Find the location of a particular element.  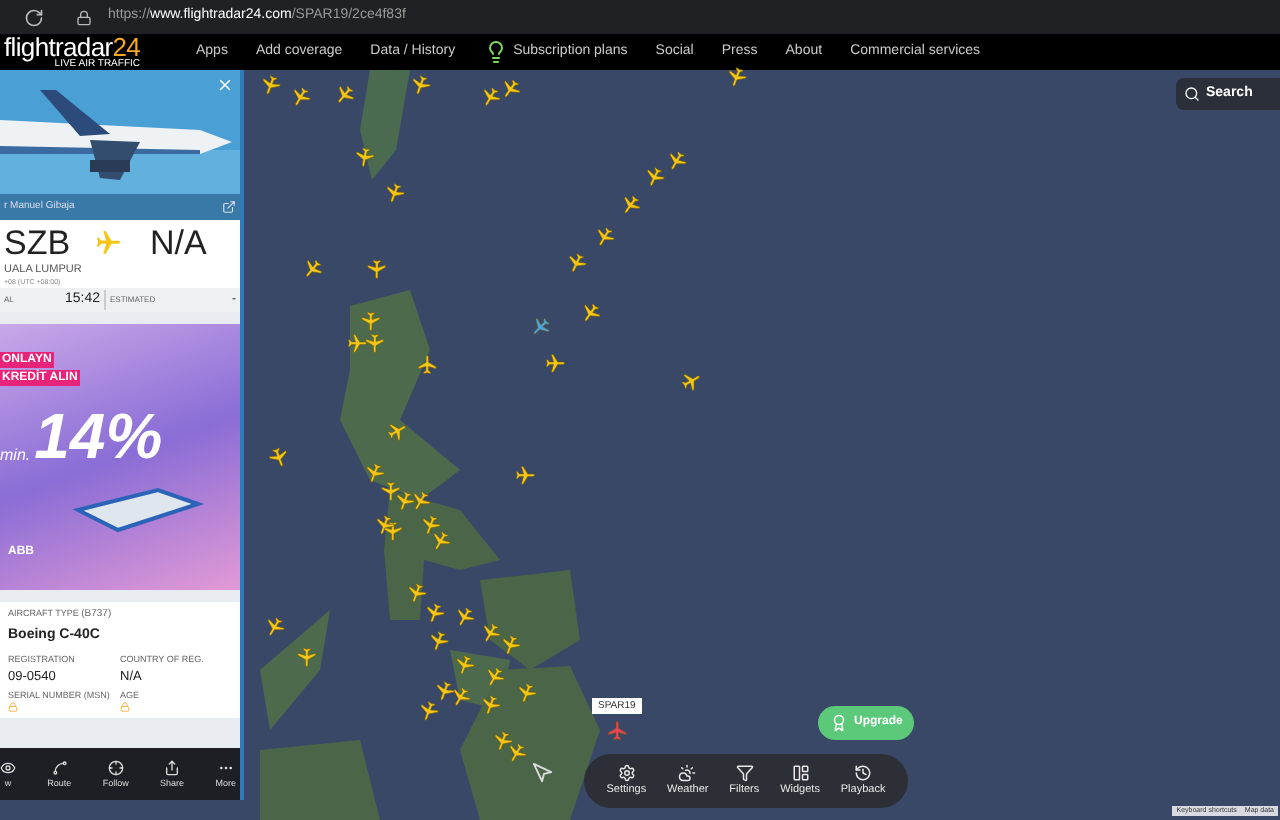

lock-icon is located at coordinates (84, 17).